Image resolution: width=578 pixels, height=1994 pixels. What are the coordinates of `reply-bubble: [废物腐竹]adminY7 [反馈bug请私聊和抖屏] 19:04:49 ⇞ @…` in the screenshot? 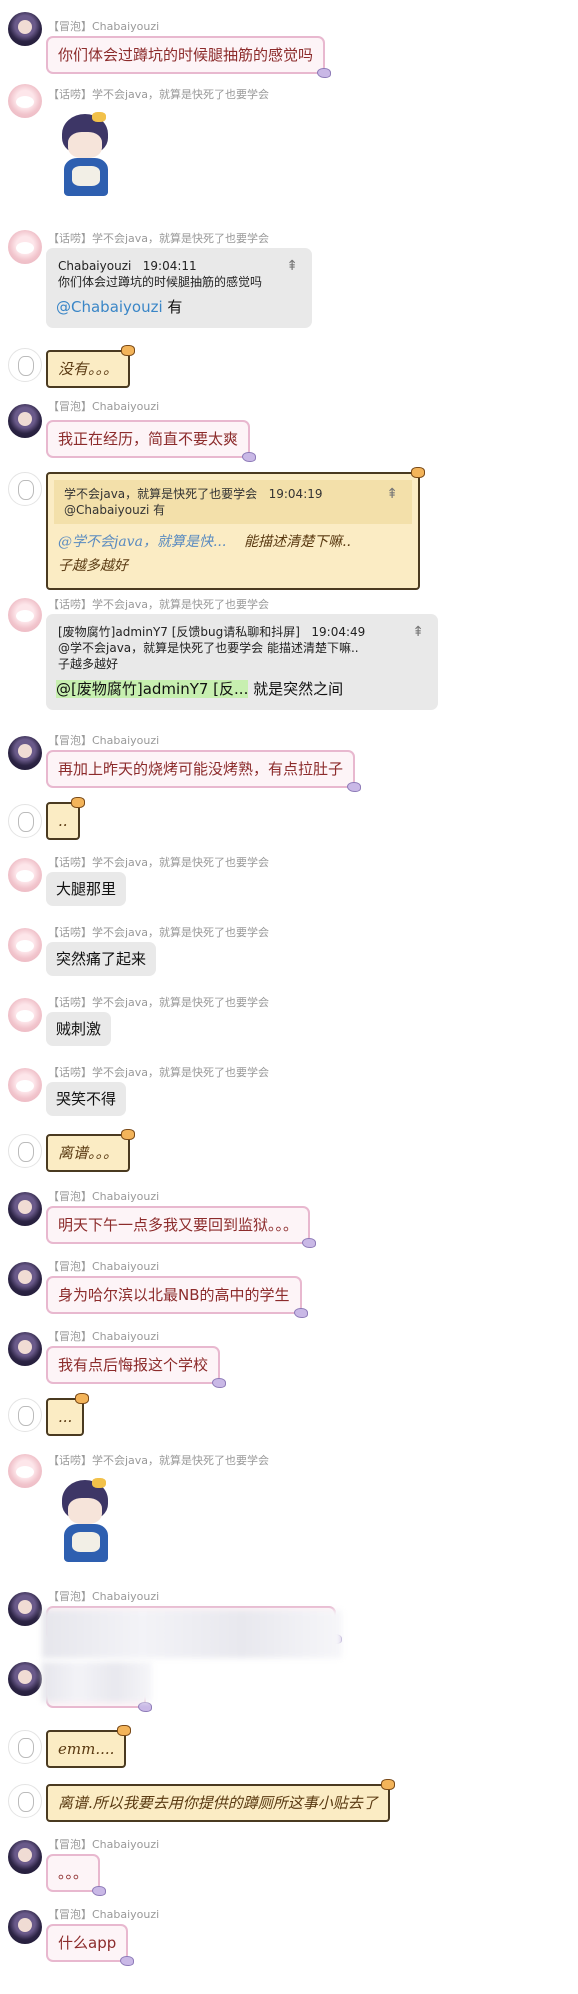 It's located at (242, 662).